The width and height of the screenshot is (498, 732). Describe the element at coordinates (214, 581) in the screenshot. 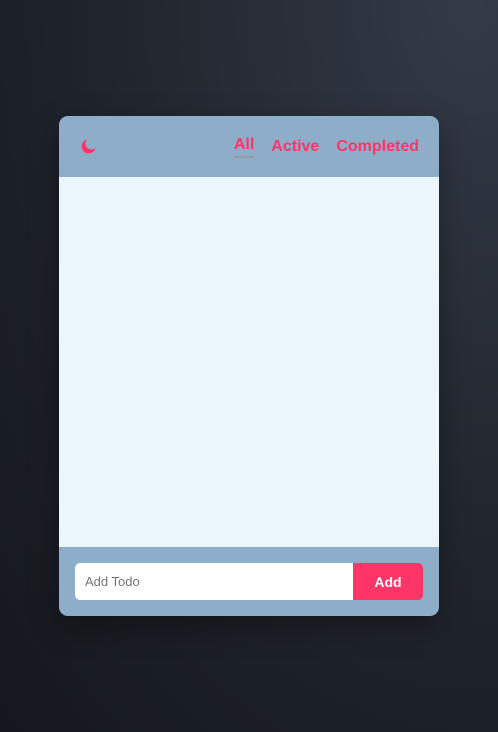

I see `add-todo-input` at that location.